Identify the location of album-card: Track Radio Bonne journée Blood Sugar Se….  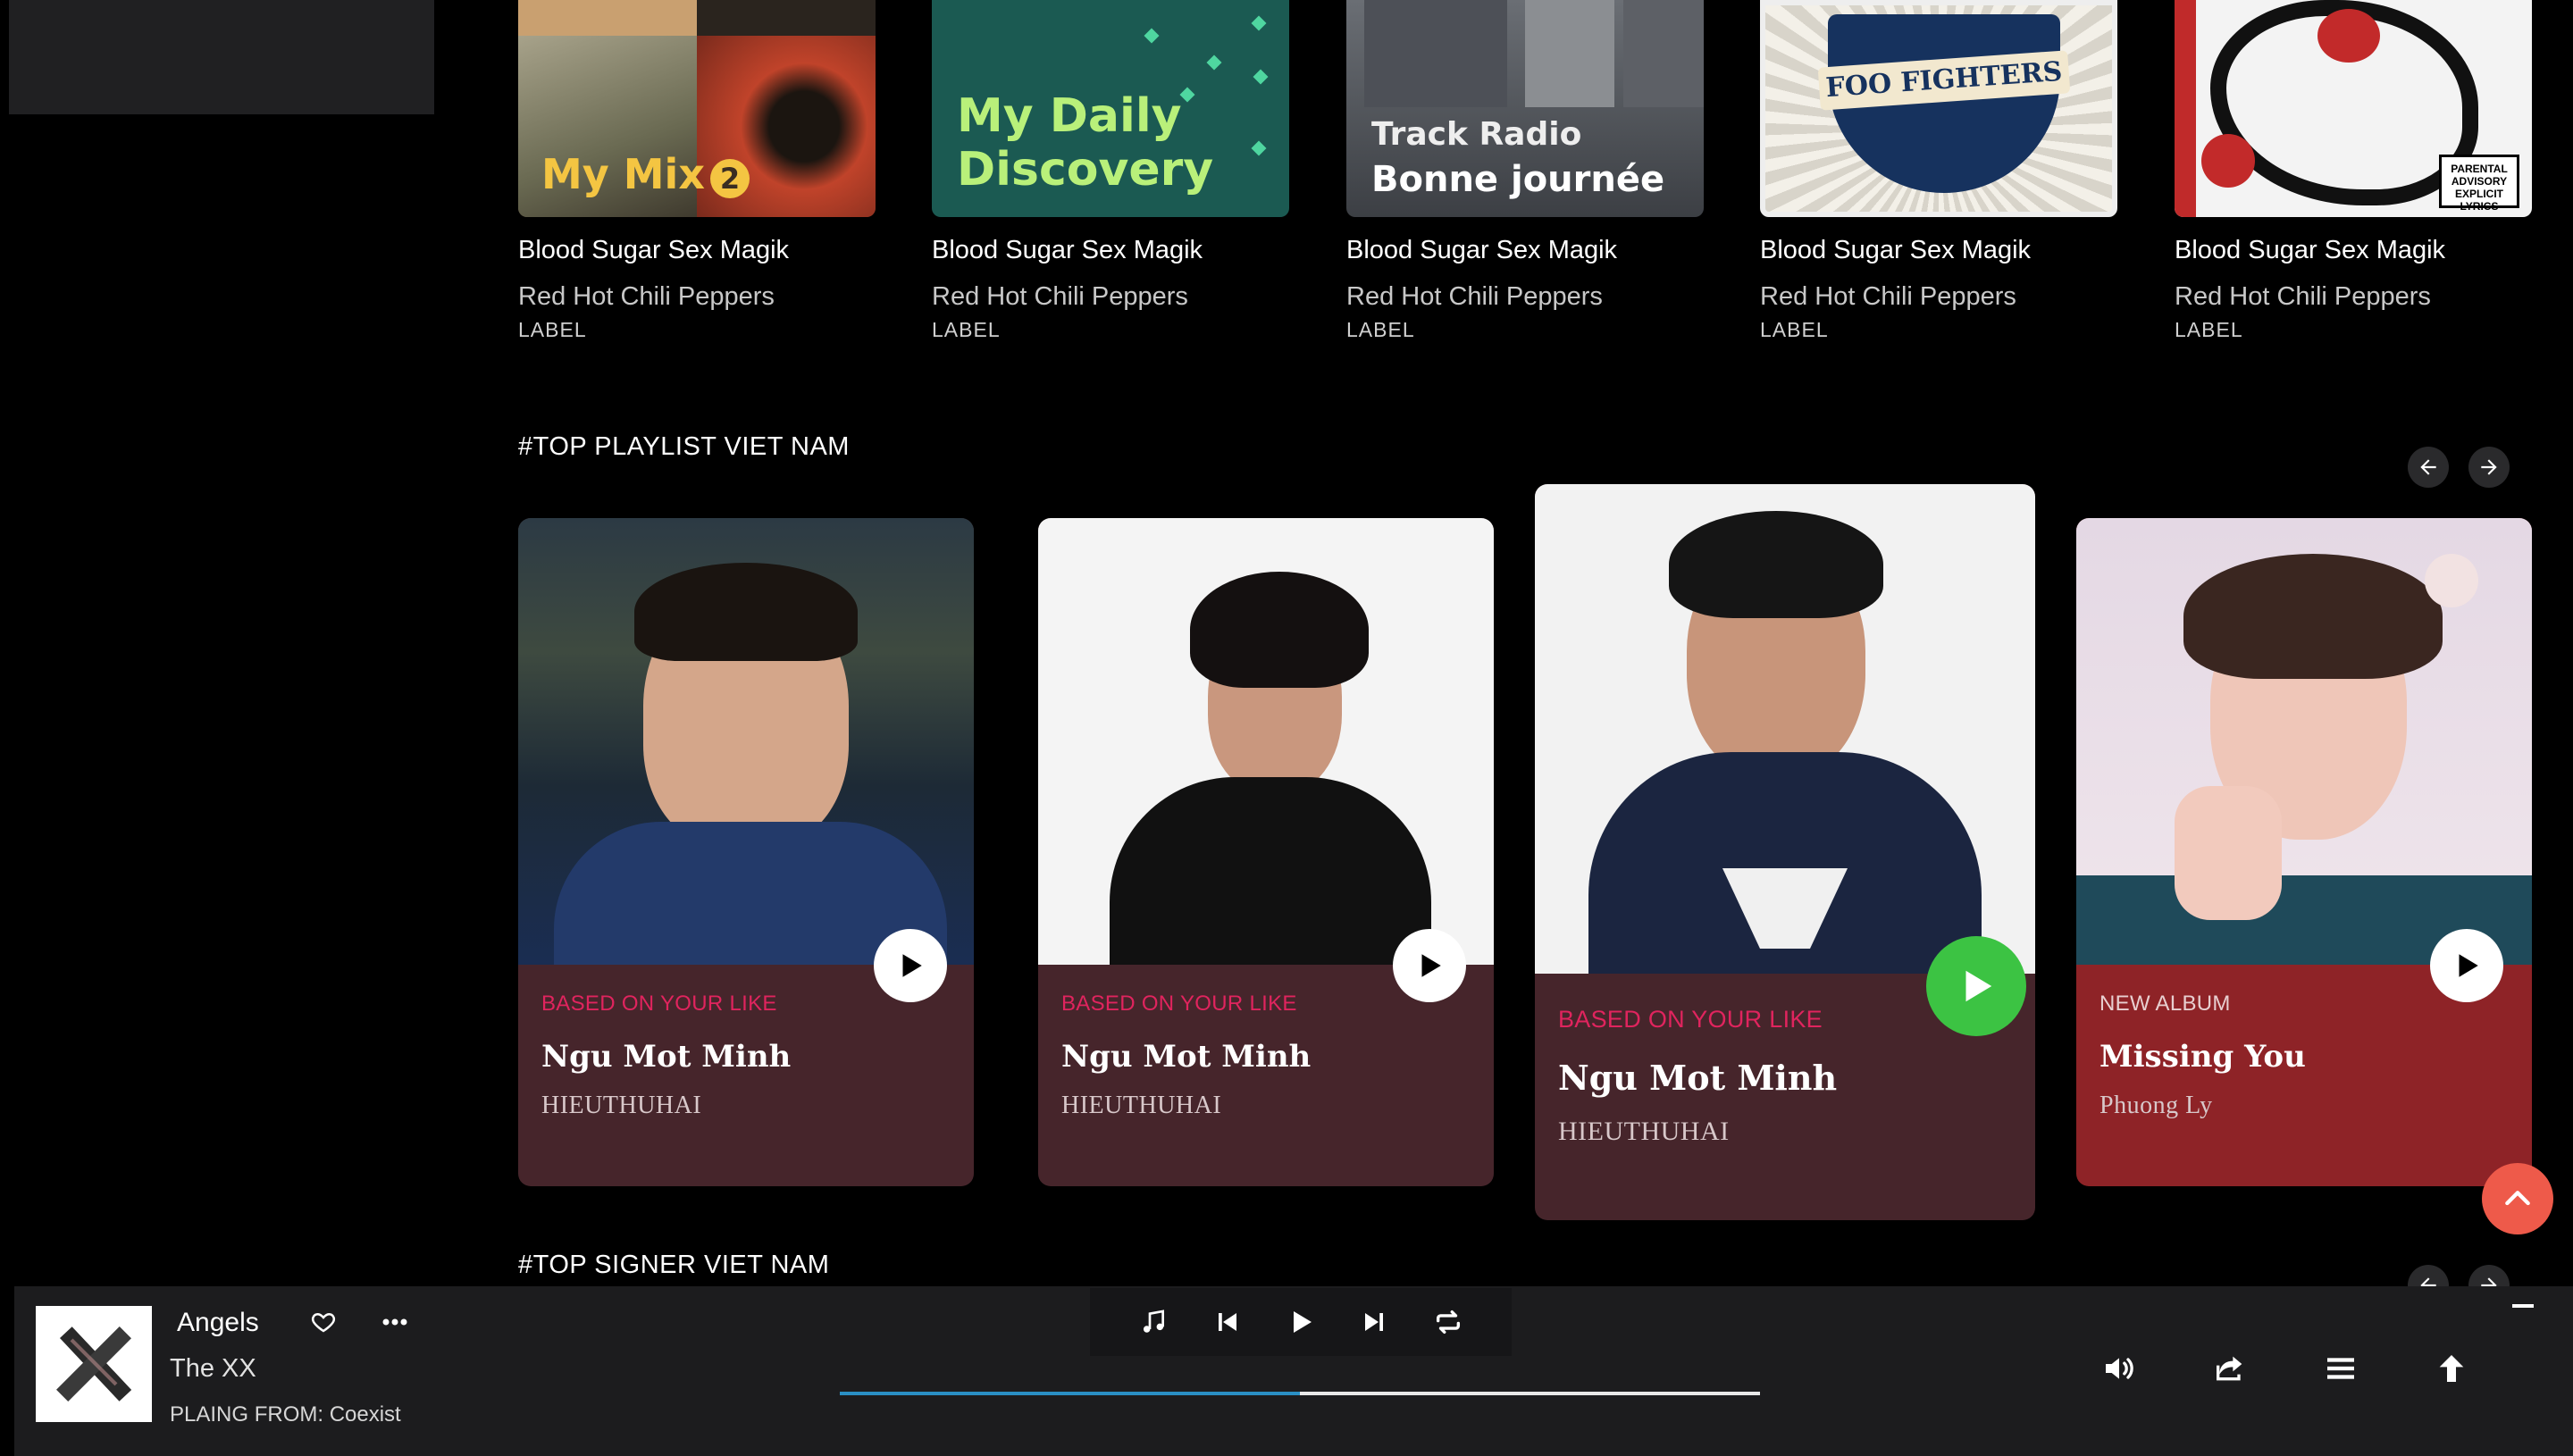
(1525, 170).